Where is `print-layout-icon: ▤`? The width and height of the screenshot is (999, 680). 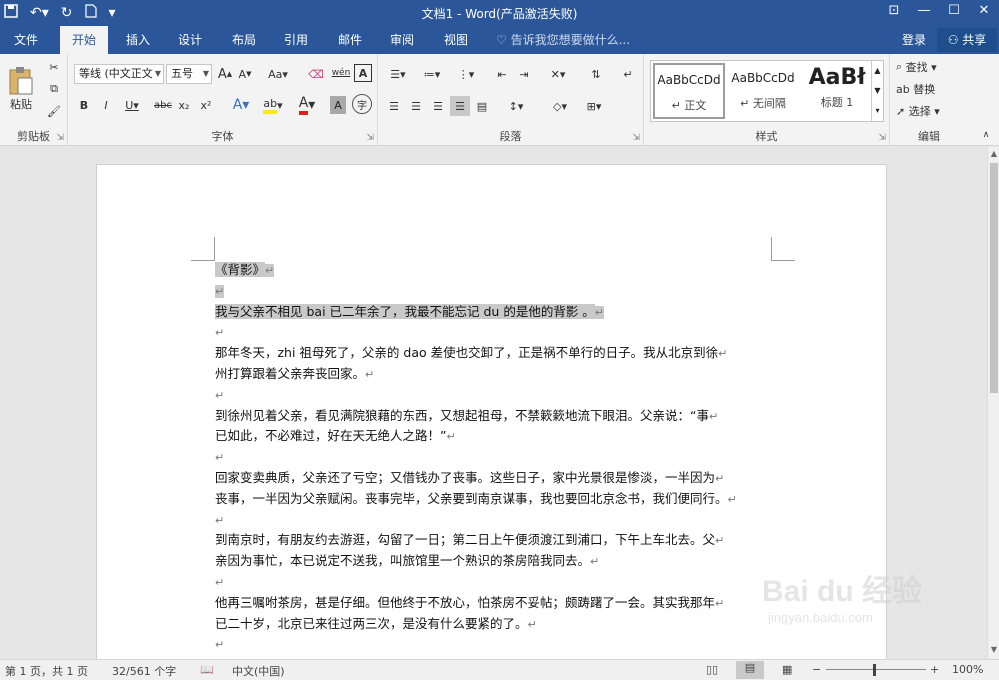 print-layout-icon: ▤ is located at coordinates (750, 670).